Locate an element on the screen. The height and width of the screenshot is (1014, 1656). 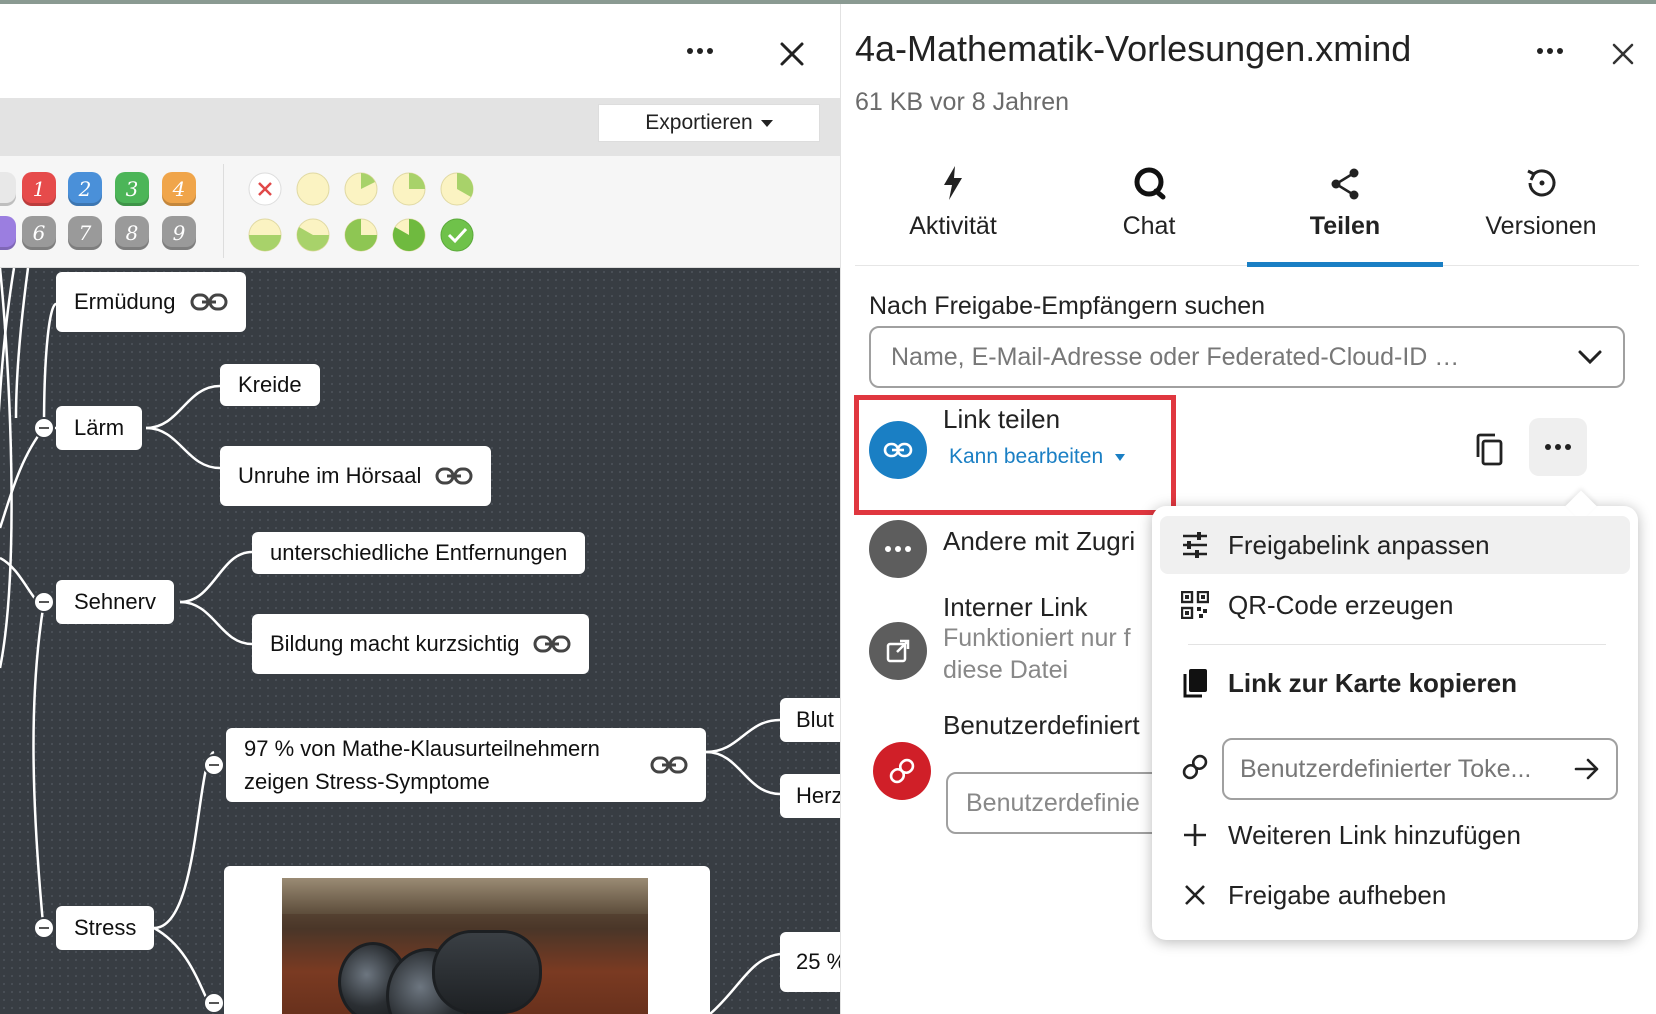
mindmap-node: Lärm is located at coordinates (99, 428).